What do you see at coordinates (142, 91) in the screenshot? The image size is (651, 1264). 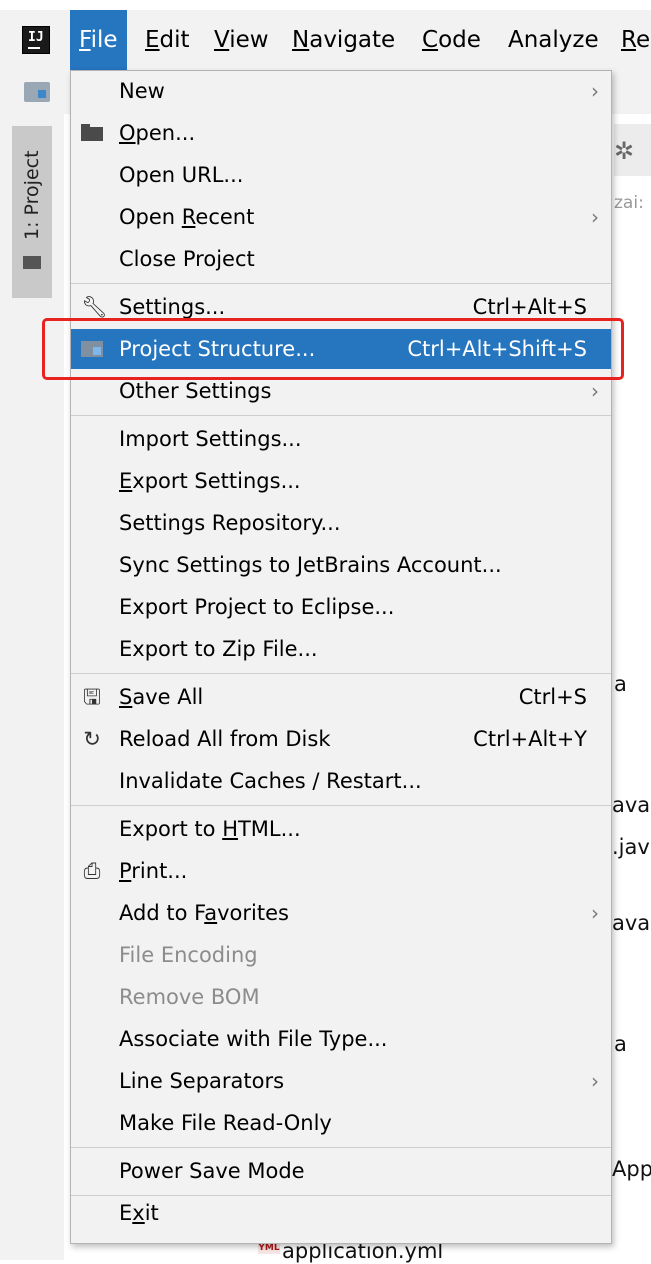 I see `menu-item-label: New` at bounding box center [142, 91].